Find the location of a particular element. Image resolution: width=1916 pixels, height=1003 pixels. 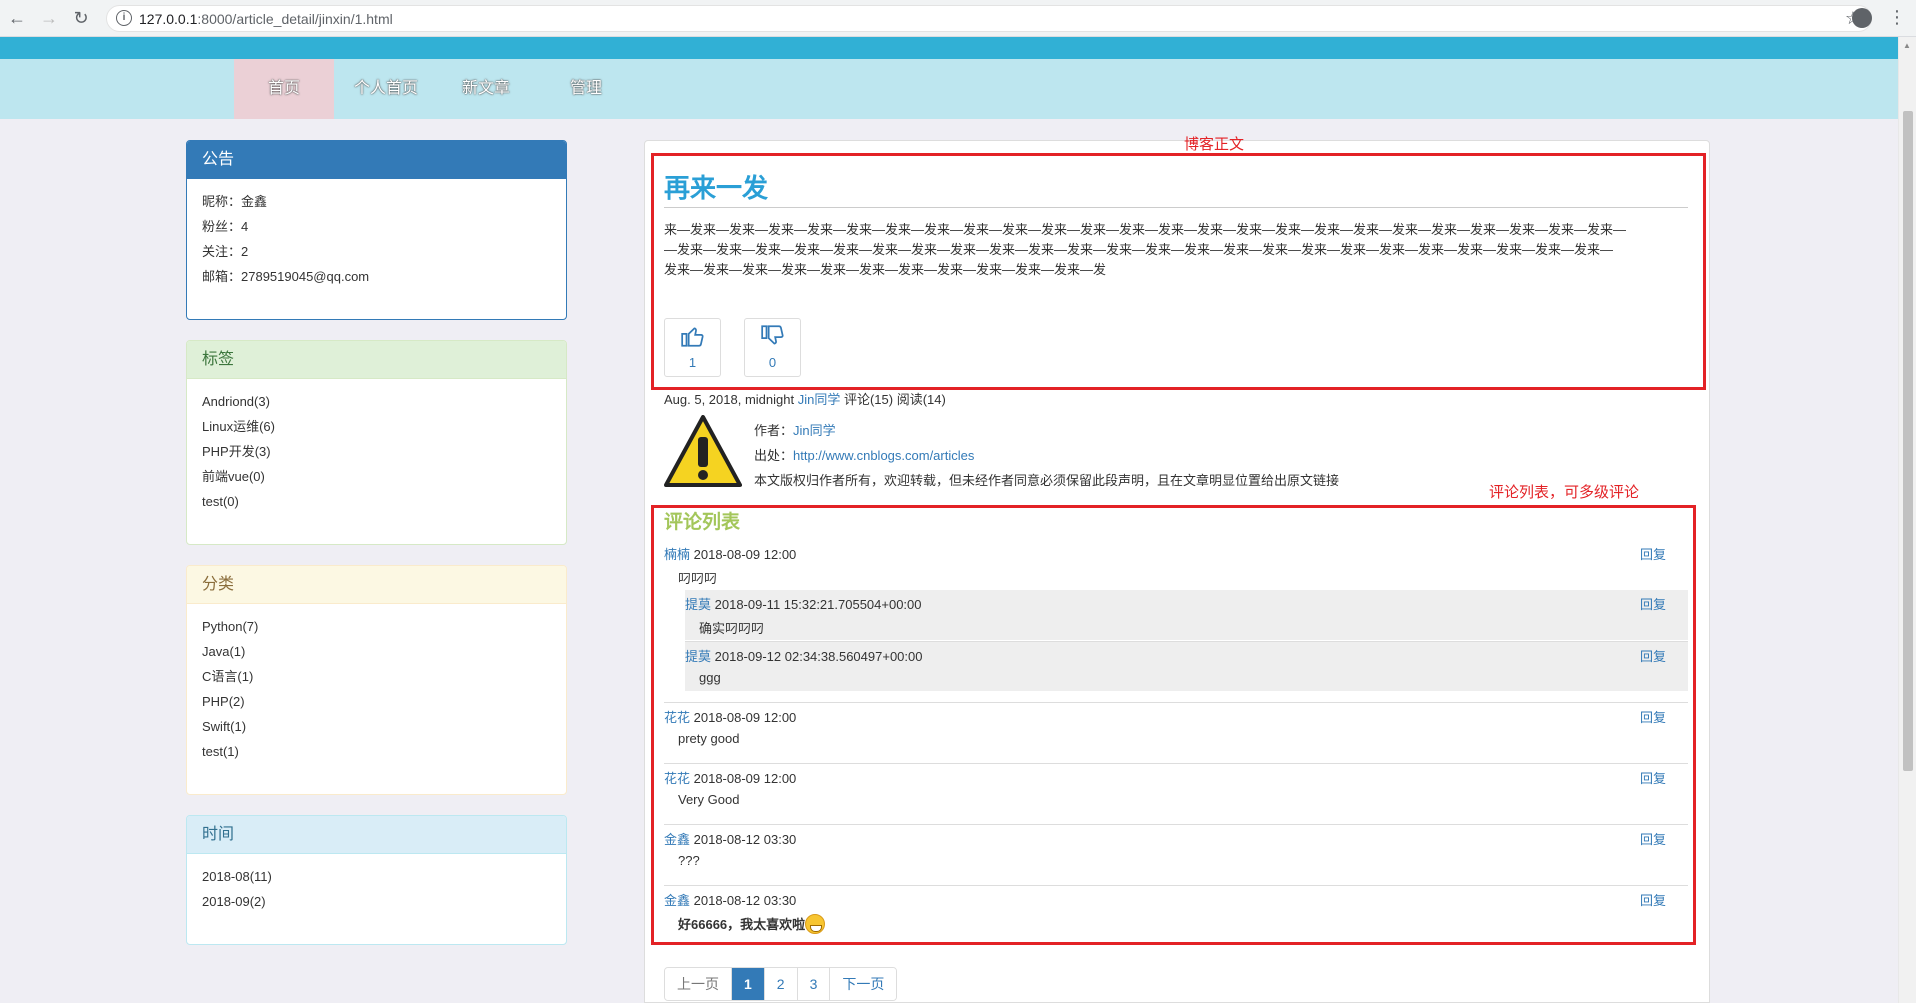

tag-link: test(0) is located at coordinates (376, 501).